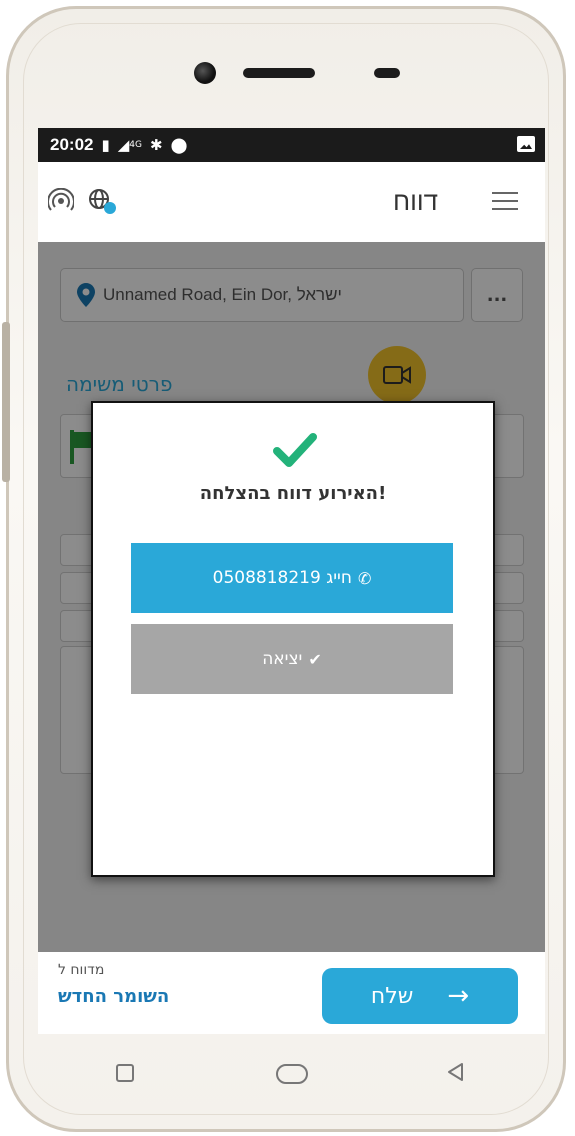 The image size is (575, 1136). What do you see at coordinates (282, 659) in the screenshot?
I see `exit-label: יציאה` at bounding box center [282, 659].